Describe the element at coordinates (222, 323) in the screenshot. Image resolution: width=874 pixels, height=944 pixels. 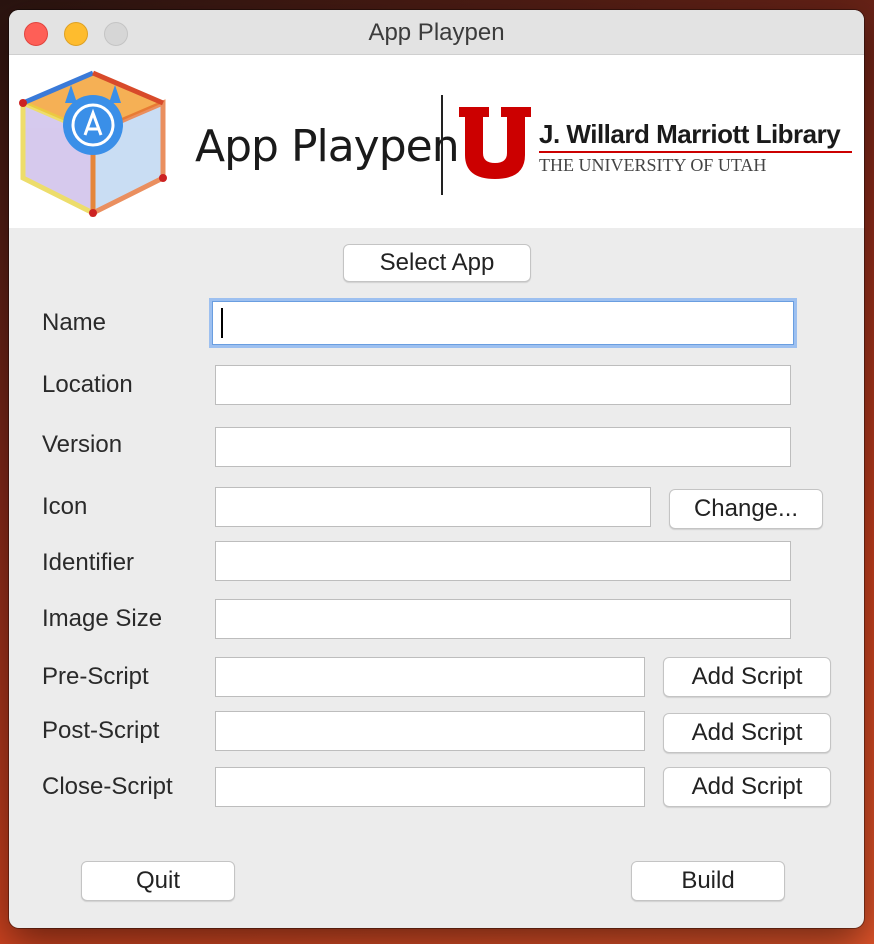
I see `text-caret` at that location.